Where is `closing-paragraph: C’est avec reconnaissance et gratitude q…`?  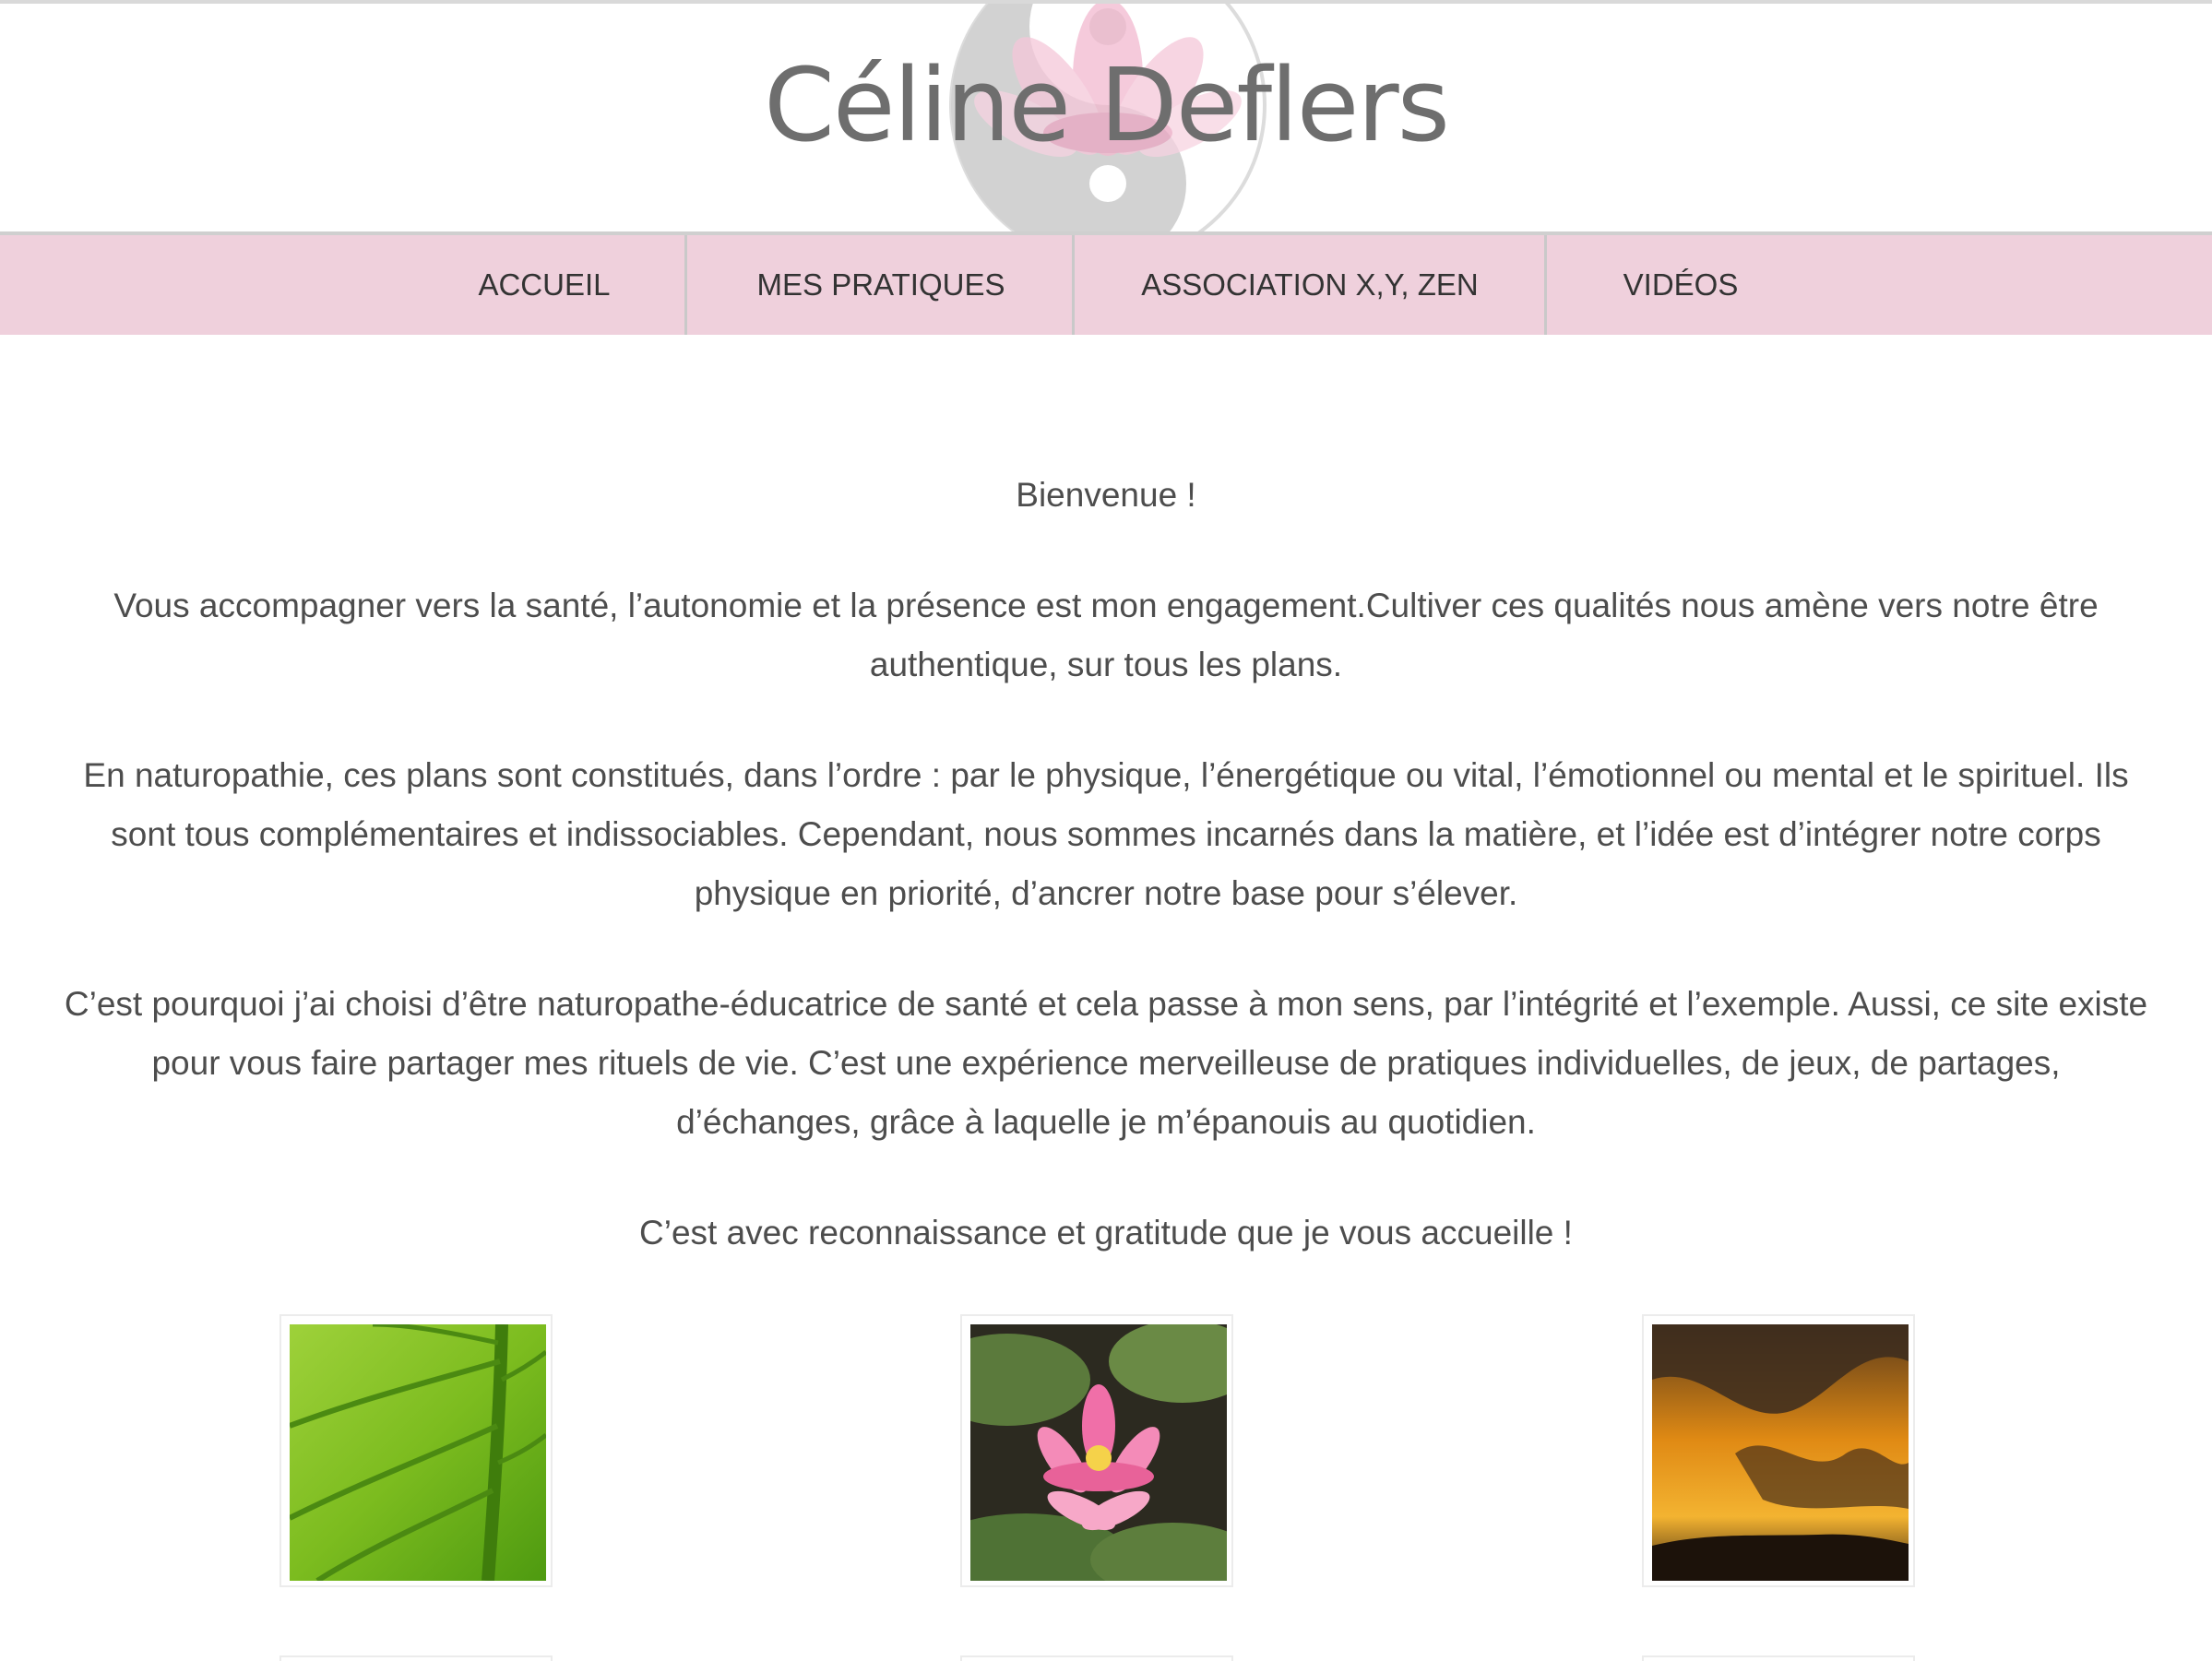
closing-paragraph: C’est avec reconnaissance et gratitude q… is located at coordinates (1106, 1233).